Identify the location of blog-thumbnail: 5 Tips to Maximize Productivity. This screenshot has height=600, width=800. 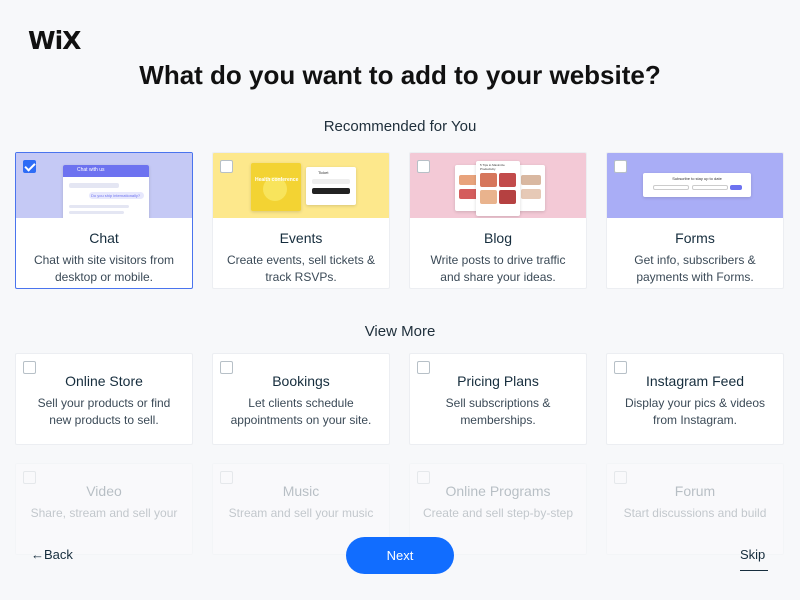
(498, 185).